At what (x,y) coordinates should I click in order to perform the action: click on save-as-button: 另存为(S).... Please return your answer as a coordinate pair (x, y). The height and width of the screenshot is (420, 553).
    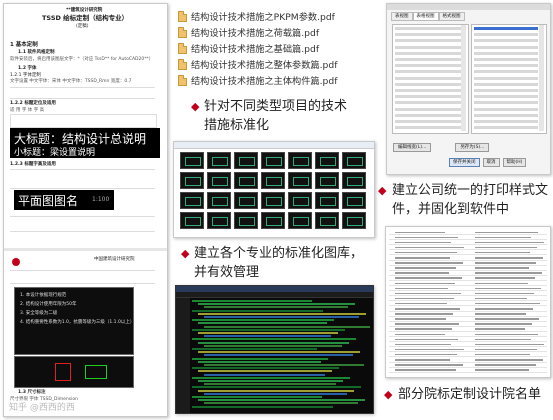
    Looking at the image, I should click on (472, 147).